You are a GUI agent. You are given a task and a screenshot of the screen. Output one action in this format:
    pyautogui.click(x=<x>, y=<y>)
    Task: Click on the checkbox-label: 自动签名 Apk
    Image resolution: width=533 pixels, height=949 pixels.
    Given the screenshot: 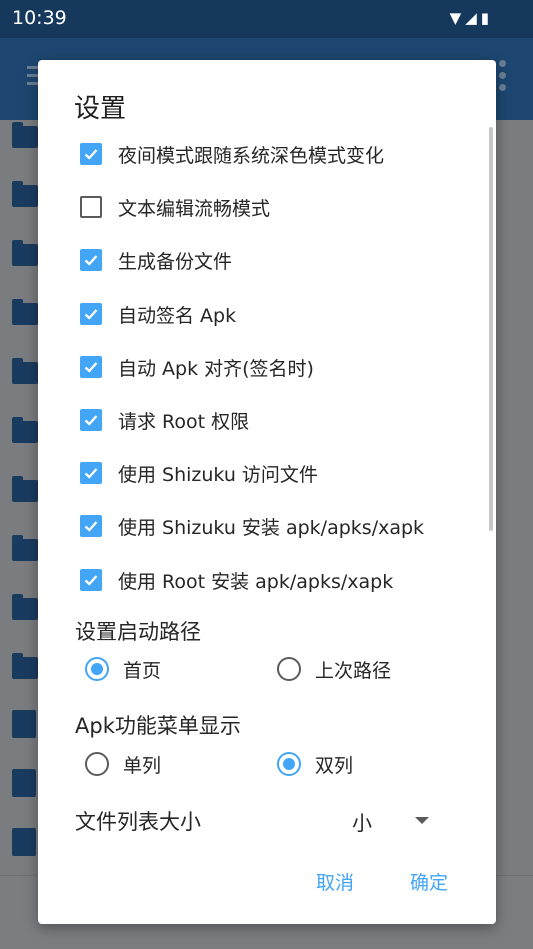 What is the action you would take?
    pyautogui.click(x=177, y=315)
    